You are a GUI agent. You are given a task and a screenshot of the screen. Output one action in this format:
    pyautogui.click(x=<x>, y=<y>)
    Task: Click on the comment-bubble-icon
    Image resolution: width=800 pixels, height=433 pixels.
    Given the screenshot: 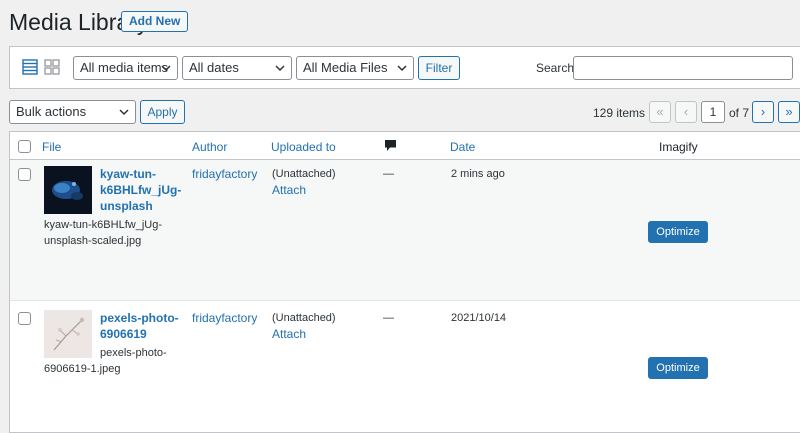 What is the action you would take?
    pyautogui.click(x=390, y=145)
    